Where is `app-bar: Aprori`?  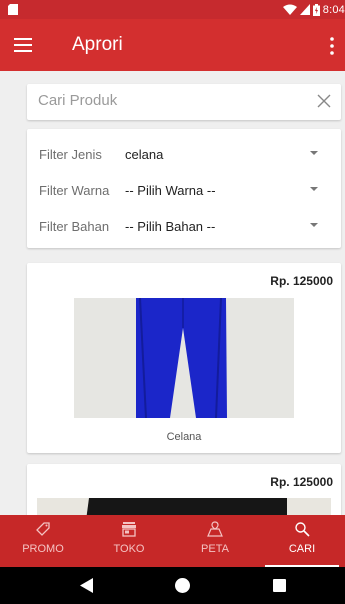
app-bar: Aprori is located at coordinates (172, 45).